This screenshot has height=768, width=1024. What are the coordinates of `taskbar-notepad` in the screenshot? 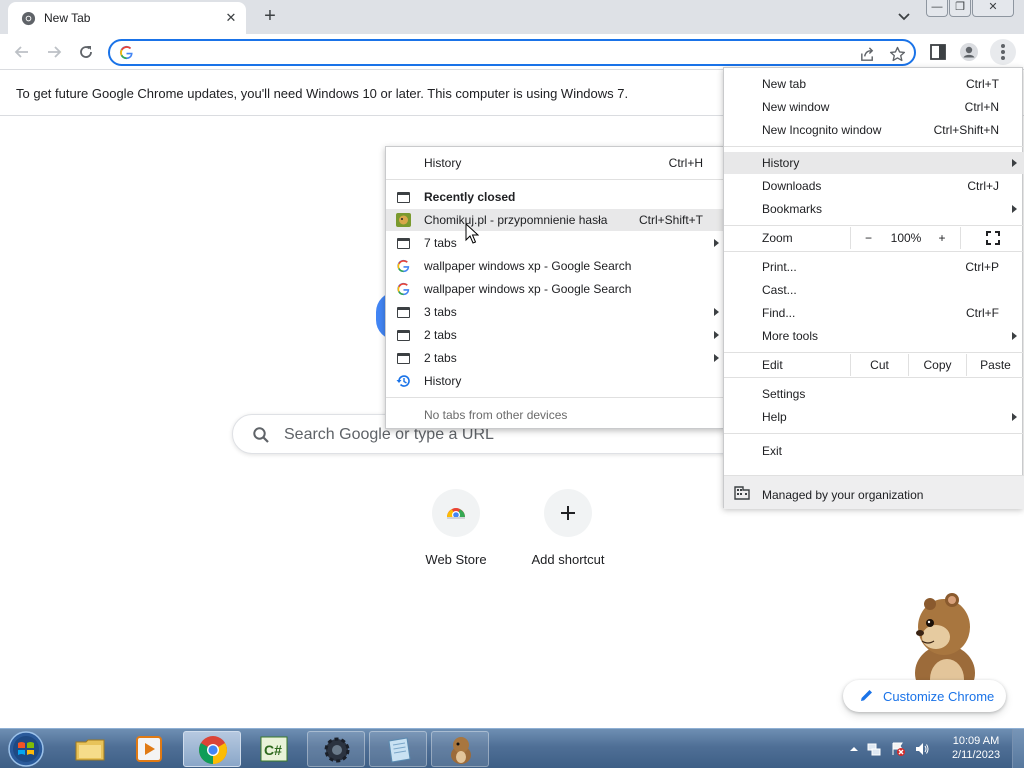 It's located at (398, 749).